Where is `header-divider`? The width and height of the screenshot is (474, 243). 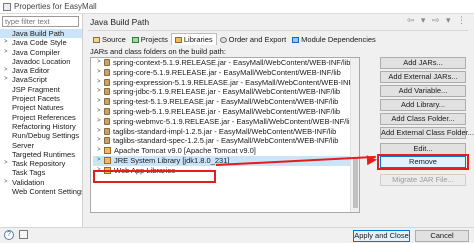 header-divider is located at coordinates (278, 30).